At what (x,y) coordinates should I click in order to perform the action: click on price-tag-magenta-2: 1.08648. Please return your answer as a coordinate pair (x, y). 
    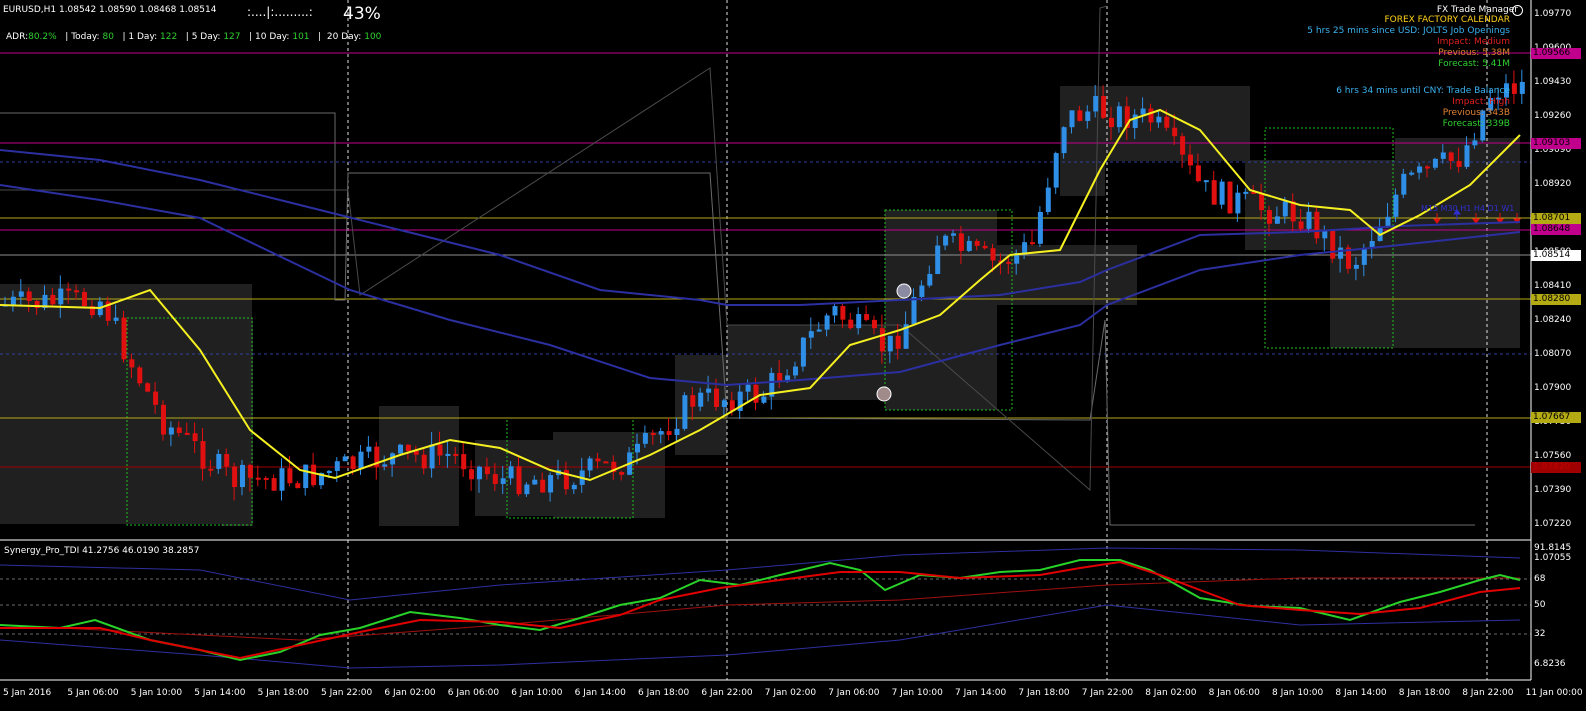
    Looking at the image, I should click on (1556, 229).